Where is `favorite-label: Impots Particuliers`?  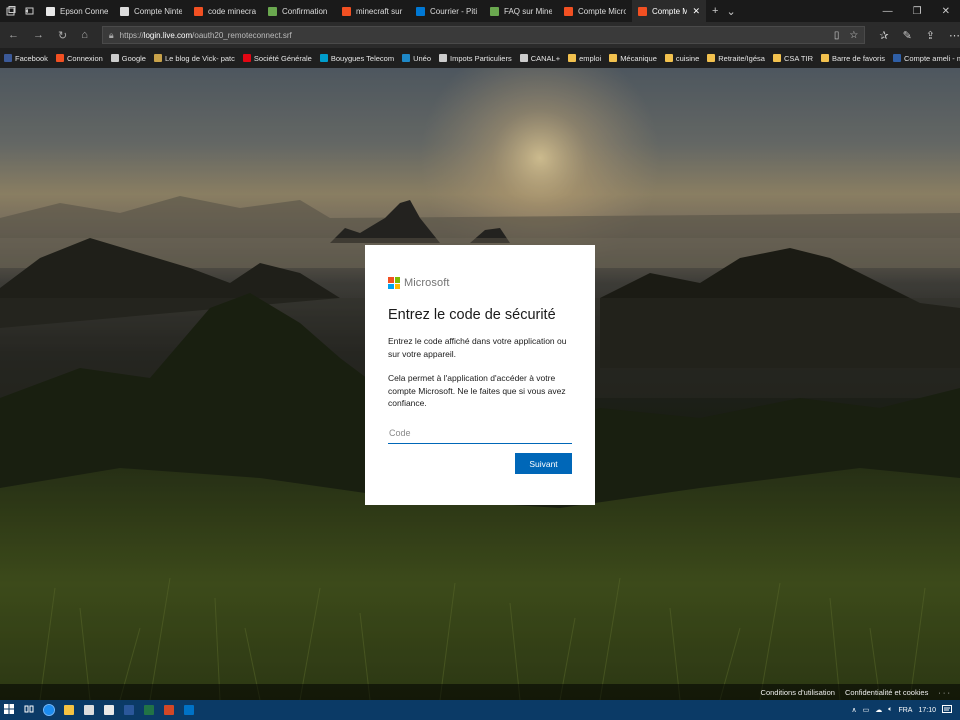 favorite-label: Impots Particuliers is located at coordinates (481, 58).